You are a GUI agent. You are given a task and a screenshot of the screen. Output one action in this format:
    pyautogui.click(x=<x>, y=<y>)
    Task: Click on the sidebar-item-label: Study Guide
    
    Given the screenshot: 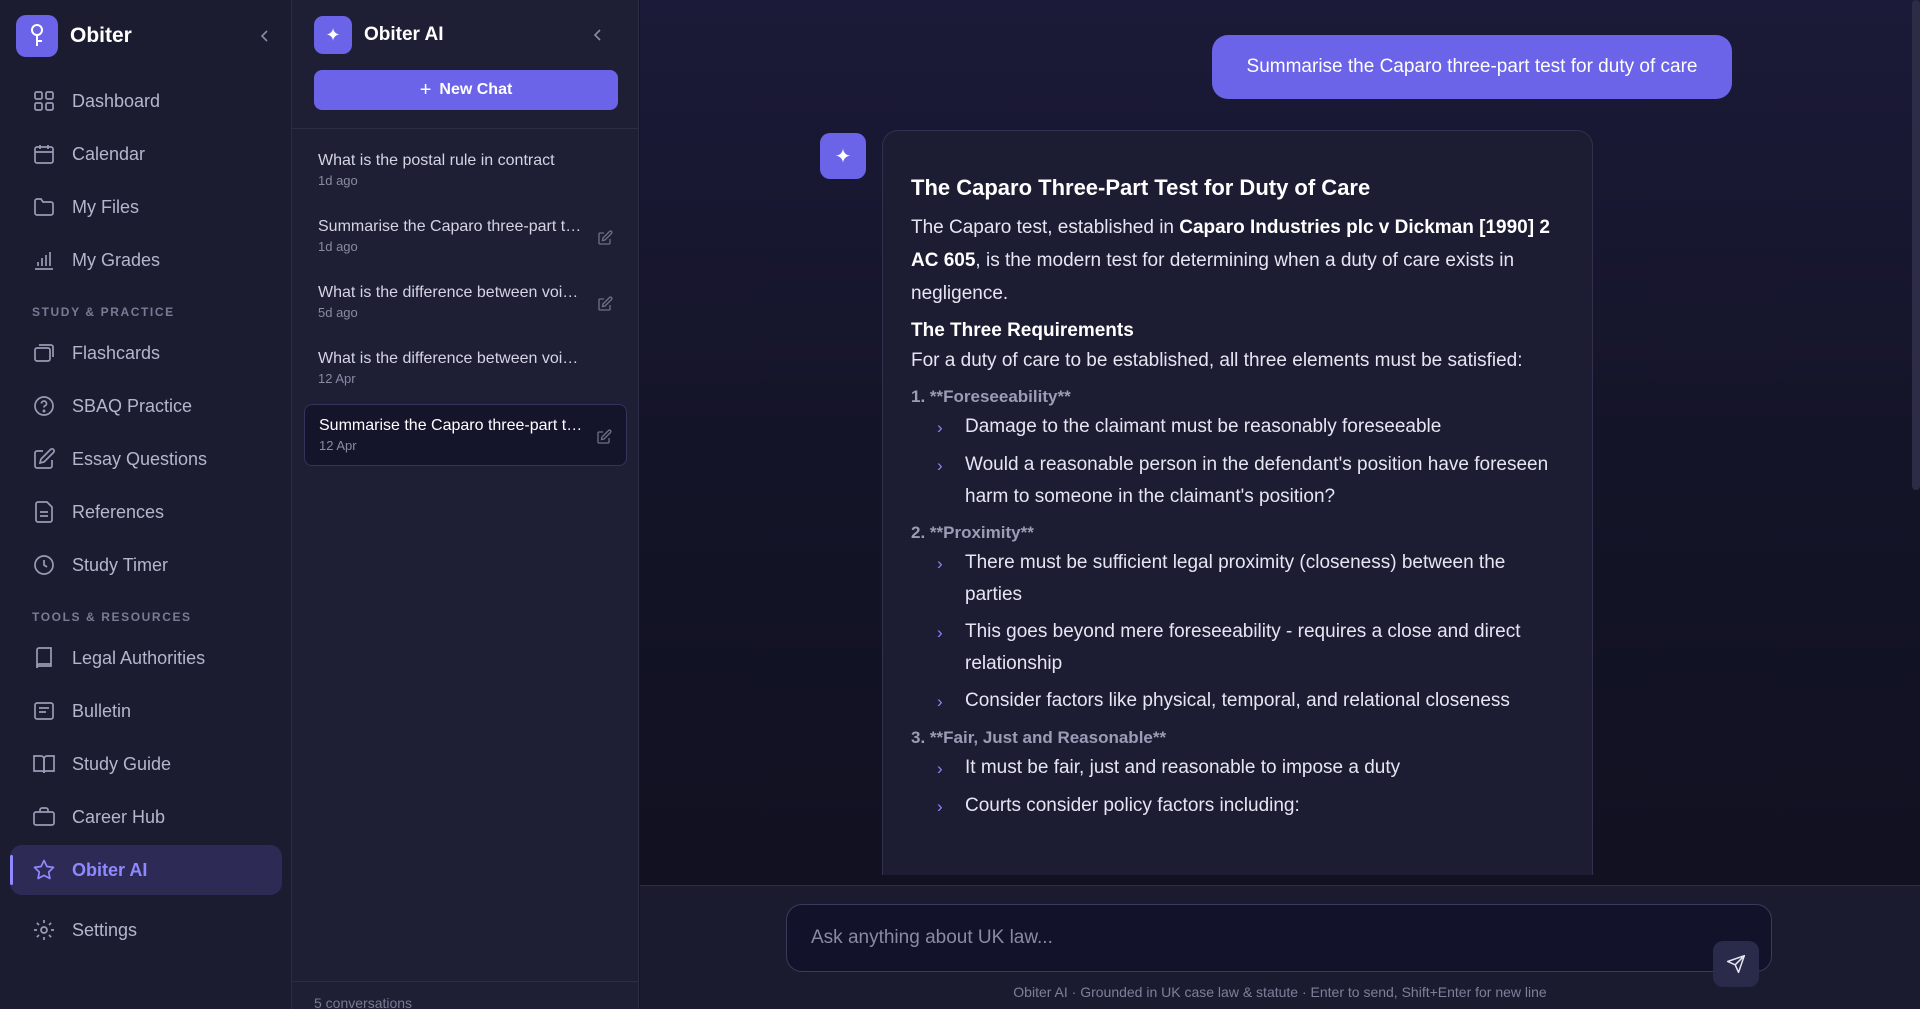 What is the action you would take?
    pyautogui.click(x=122, y=763)
    